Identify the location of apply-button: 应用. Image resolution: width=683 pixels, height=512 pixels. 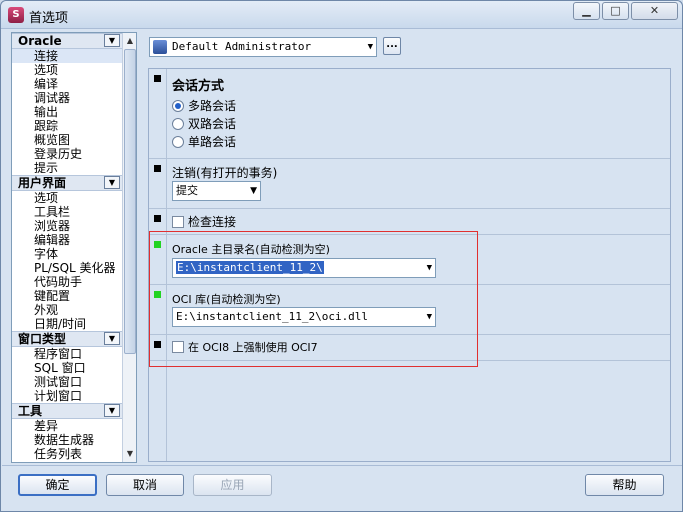
(232, 485).